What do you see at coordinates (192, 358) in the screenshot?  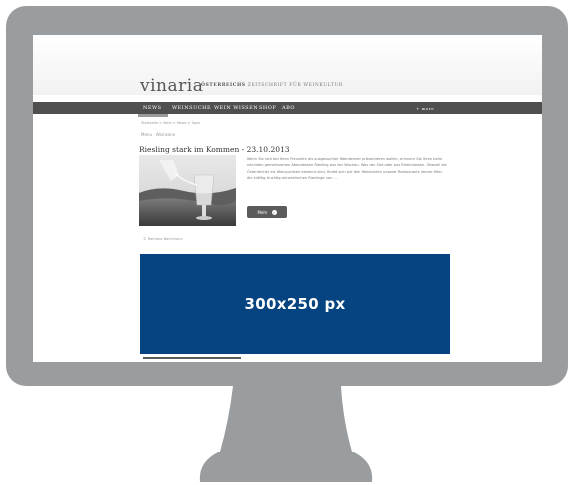 I see `footer-strip` at bounding box center [192, 358].